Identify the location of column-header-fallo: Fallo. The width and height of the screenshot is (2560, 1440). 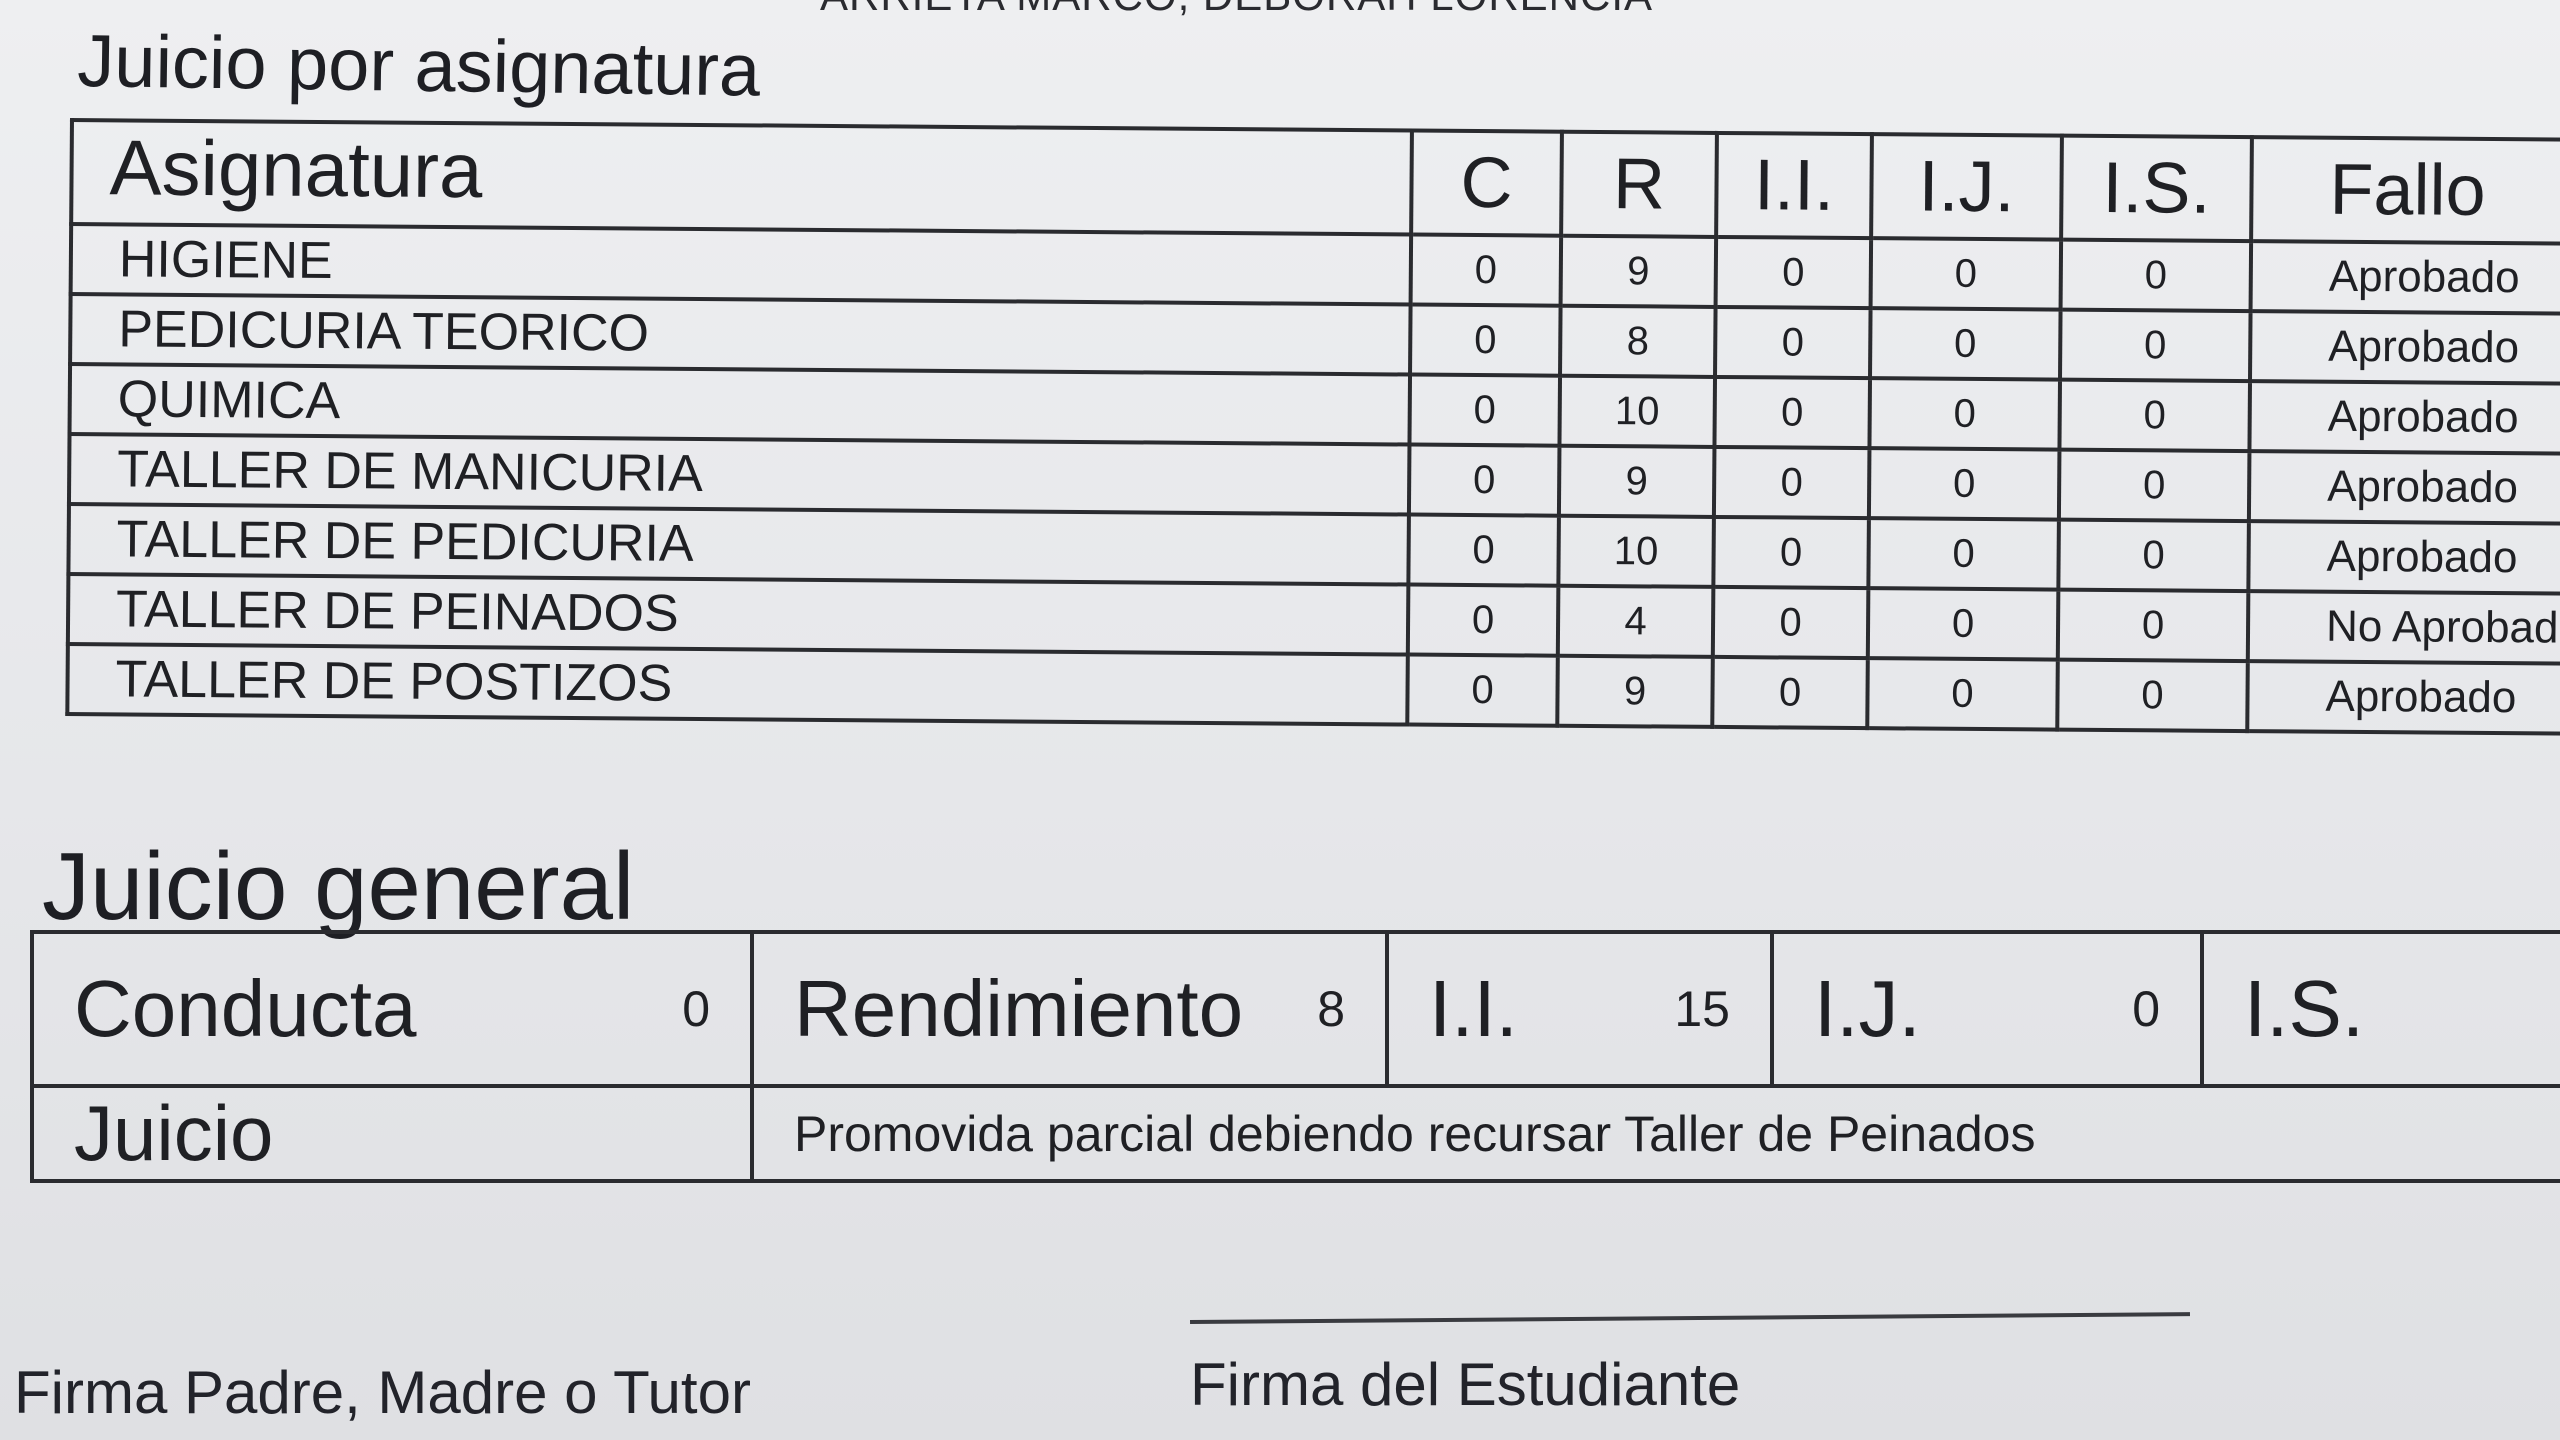
(2405, 191).